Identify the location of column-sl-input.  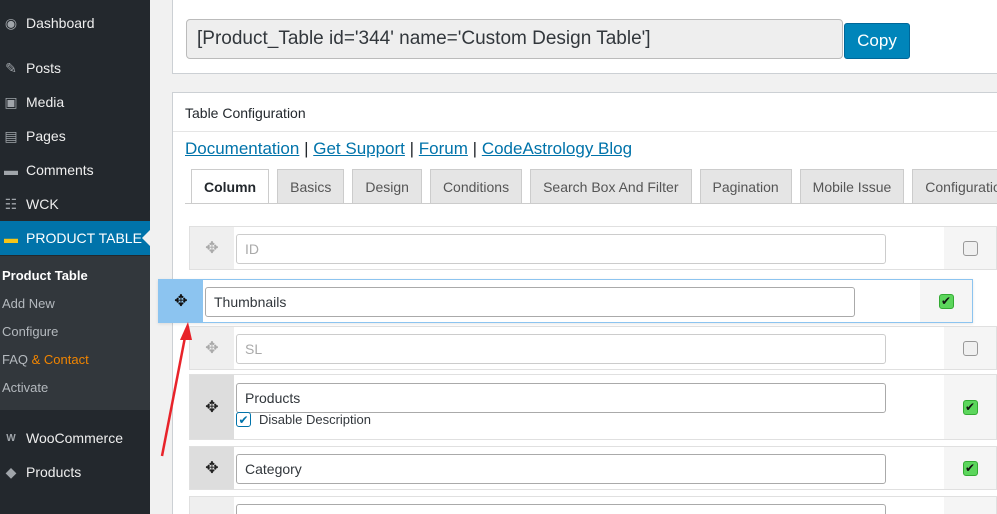
(561, 349).